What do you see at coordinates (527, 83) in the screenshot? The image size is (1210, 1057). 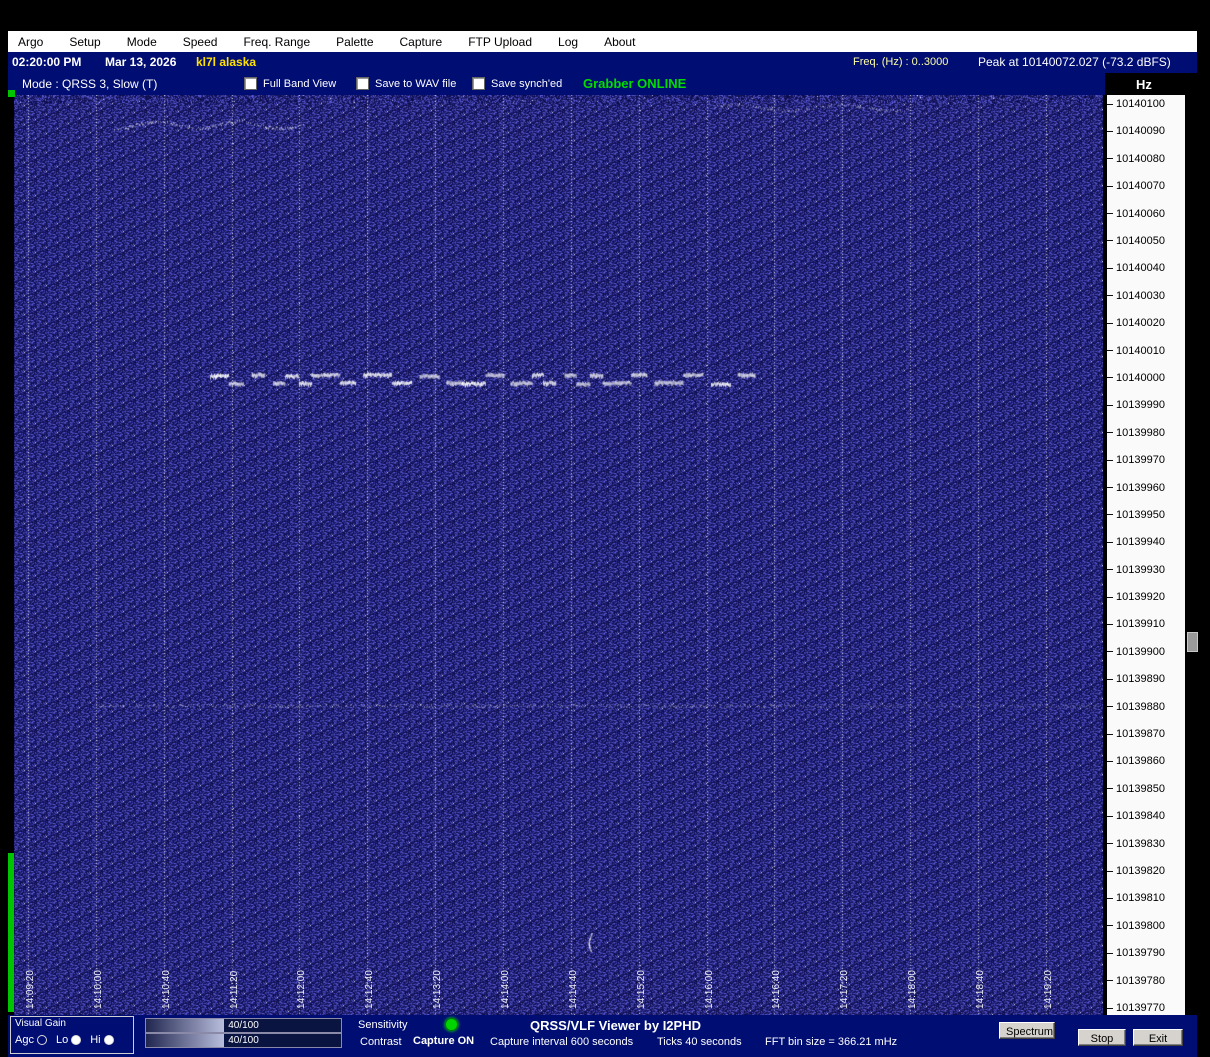 I see `checkbox-label: Save synch'ed` at bounding box center [527, 83].